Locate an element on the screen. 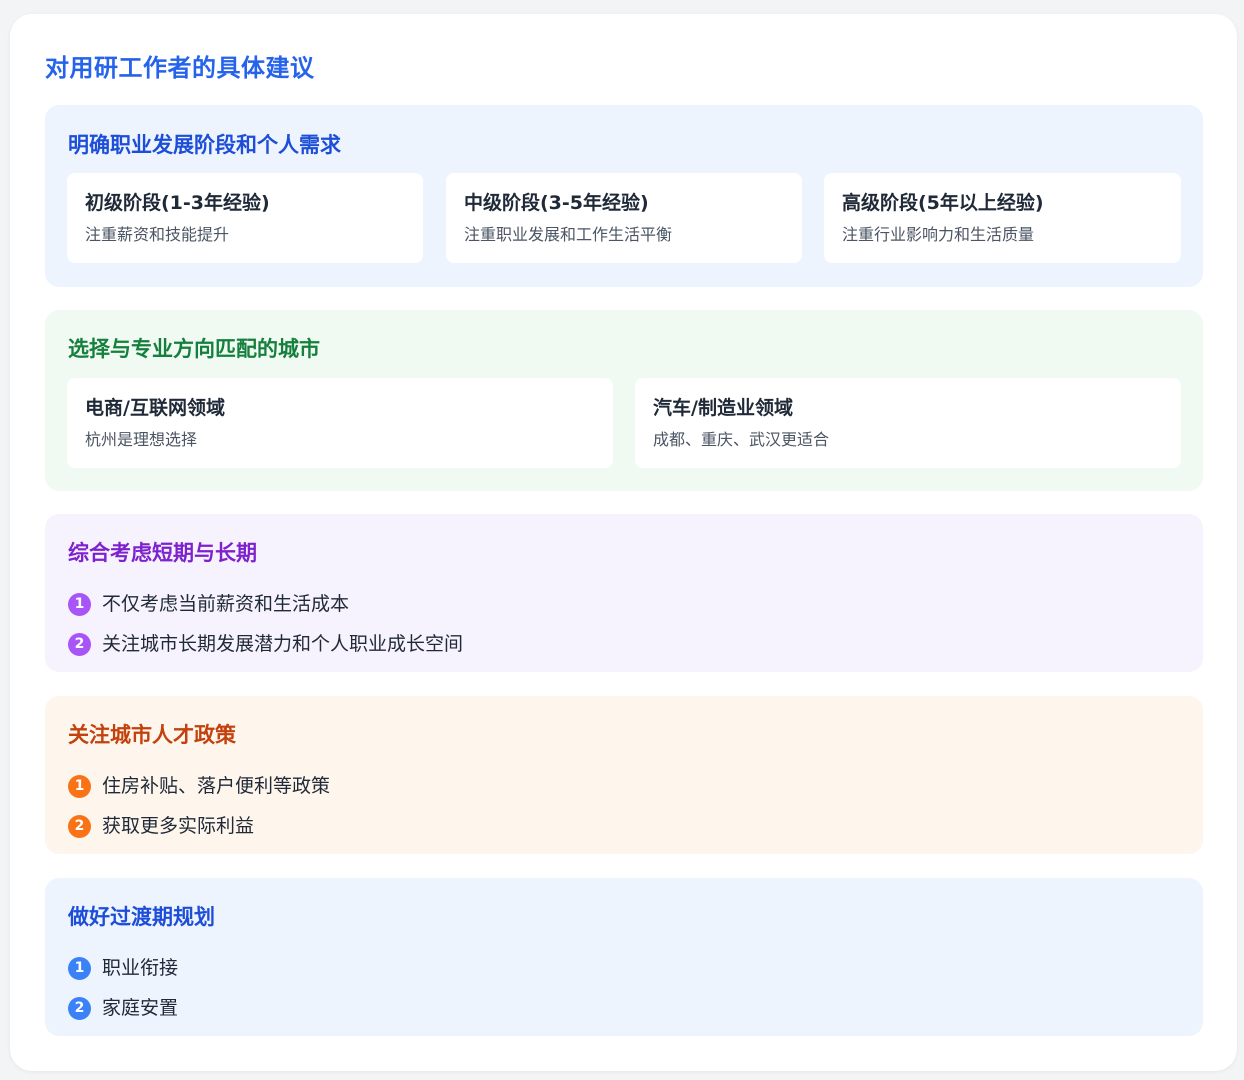 This screenshot has width=1244, height=1080. policy-list: 1 住房补贴、落户便利等政策 2 获取更多实际利益 is located at coordinates (199, 806).